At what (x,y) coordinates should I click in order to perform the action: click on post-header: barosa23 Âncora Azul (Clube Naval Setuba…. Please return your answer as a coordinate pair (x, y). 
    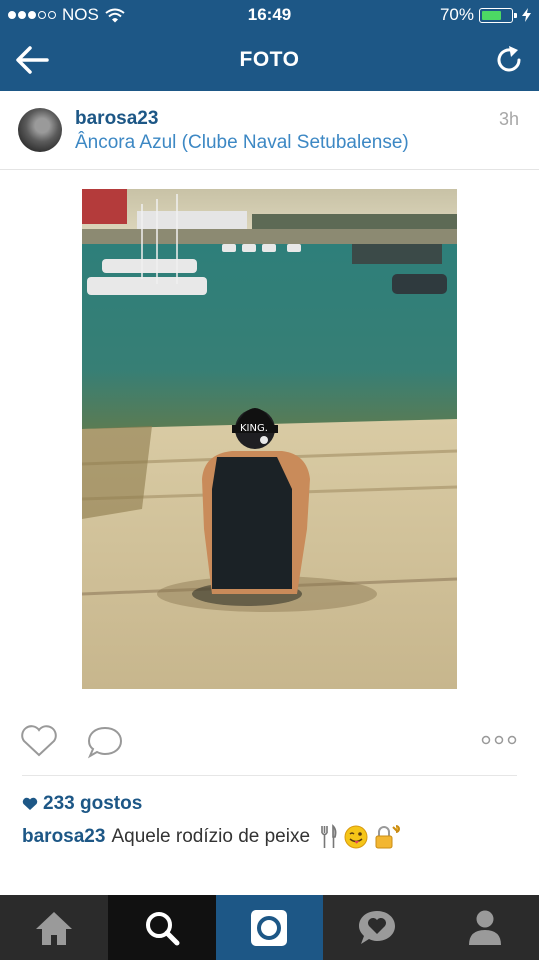
    Looking at the image, I should click on (269, 131).